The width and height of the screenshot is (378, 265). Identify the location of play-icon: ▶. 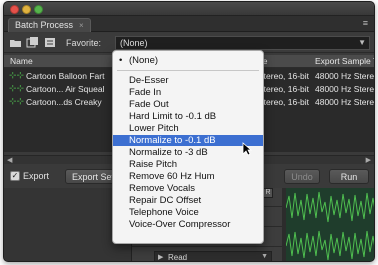
(161, 257).